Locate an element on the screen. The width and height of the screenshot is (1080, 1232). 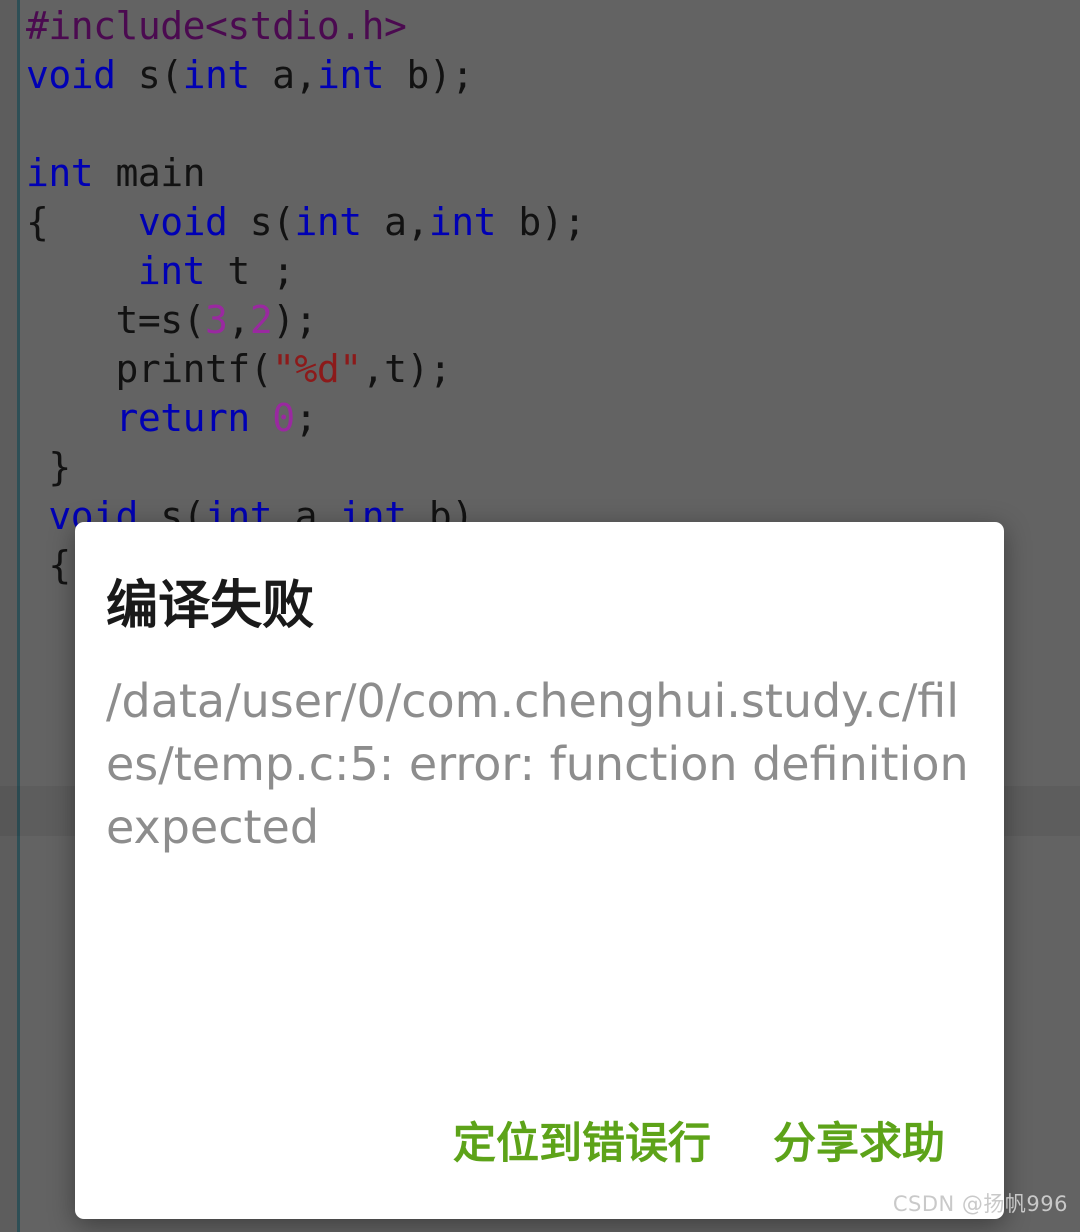
locate-error-line-button: 定位到错误行 is located at coordinates (582, 1144).